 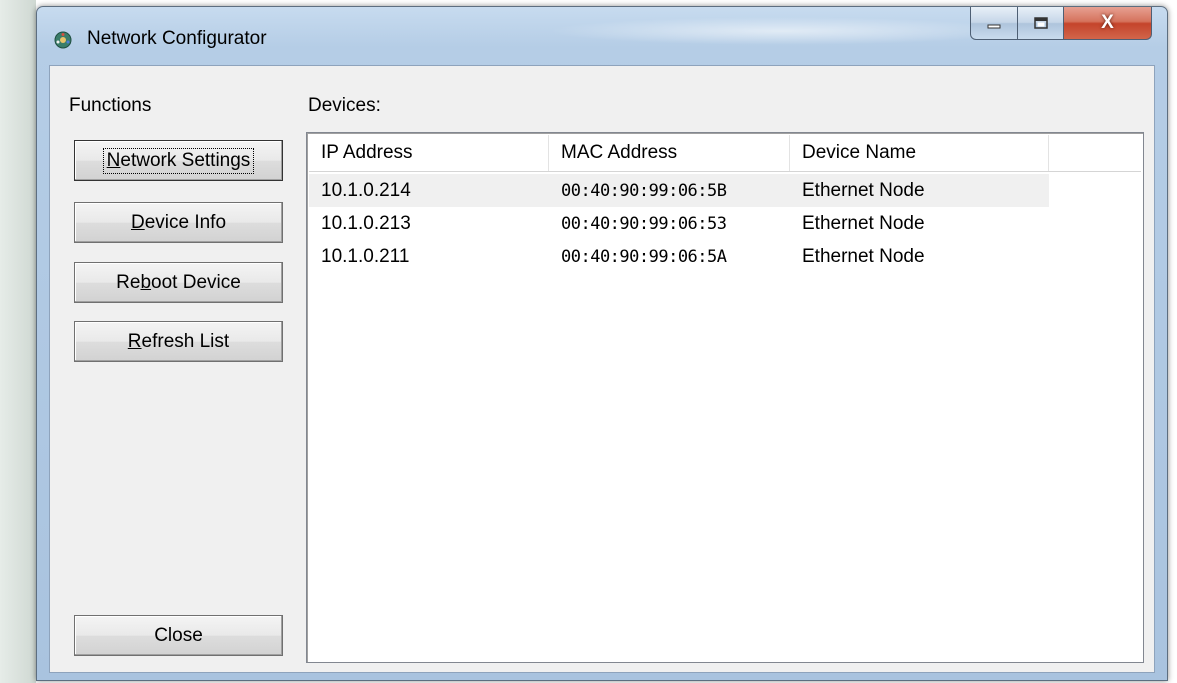 I want to click on title-glow, so click(x=782, y=31).